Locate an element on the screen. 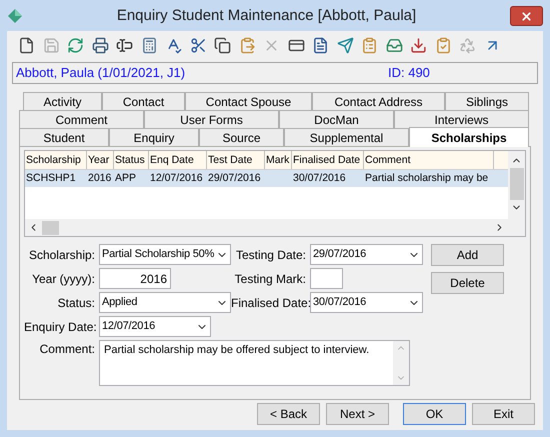  column-header: Enq Date is located at coordinates (178, 160).